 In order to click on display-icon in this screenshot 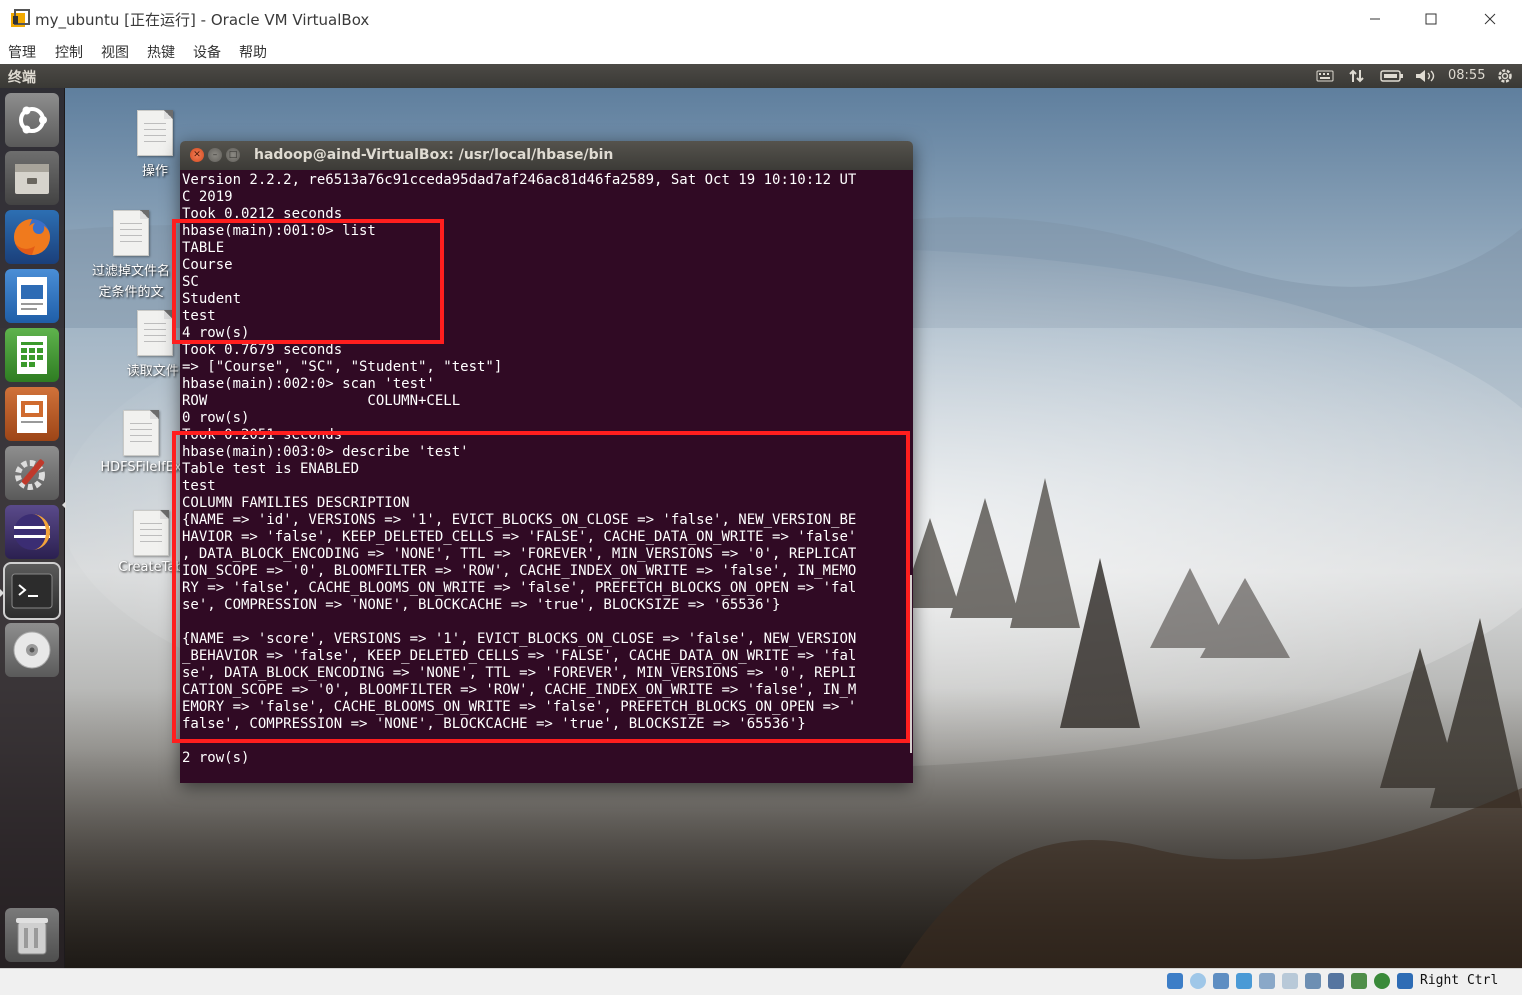, I will do `click(1313, 981)`.